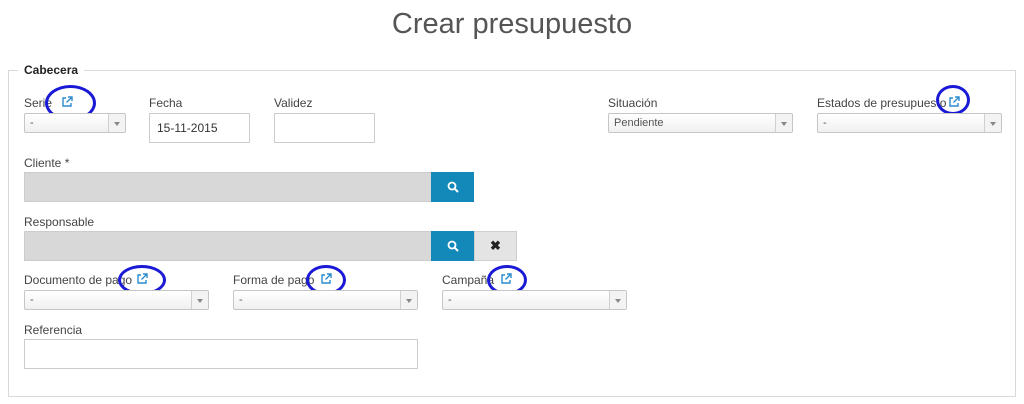 Image resolution: width=1024 pixels, height=404 pixels. What do you see at coordinates (59, 222) in the screenshot?
I see `responsable-label: Responsable` at bounding box center [59, 222].